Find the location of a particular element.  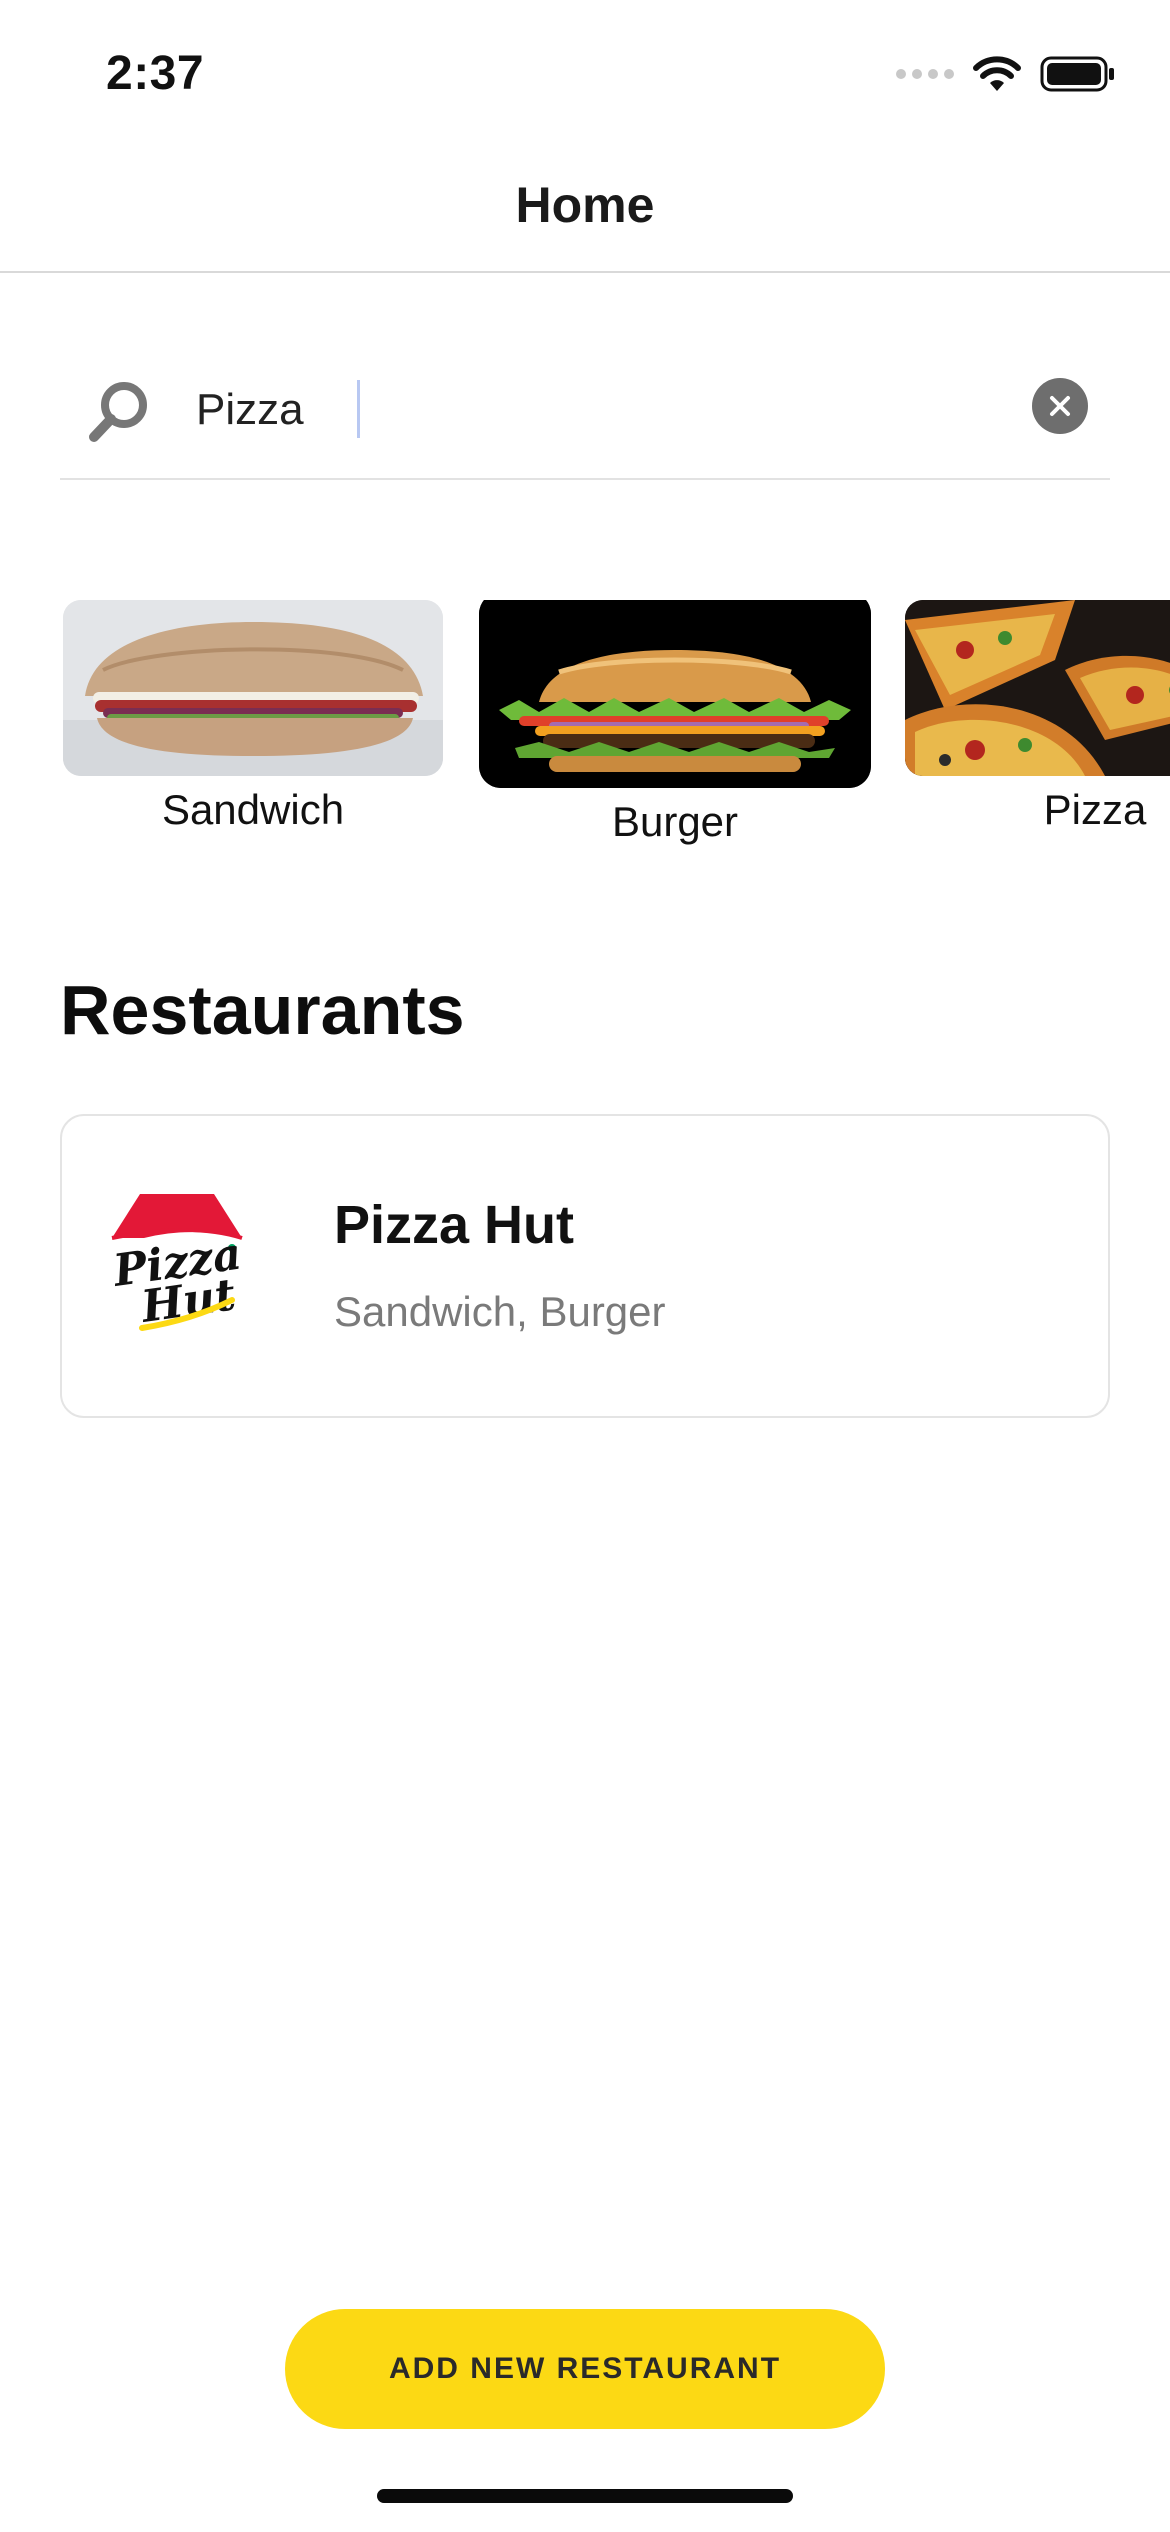

category-label: Burger is located at coordinates (675, 821).